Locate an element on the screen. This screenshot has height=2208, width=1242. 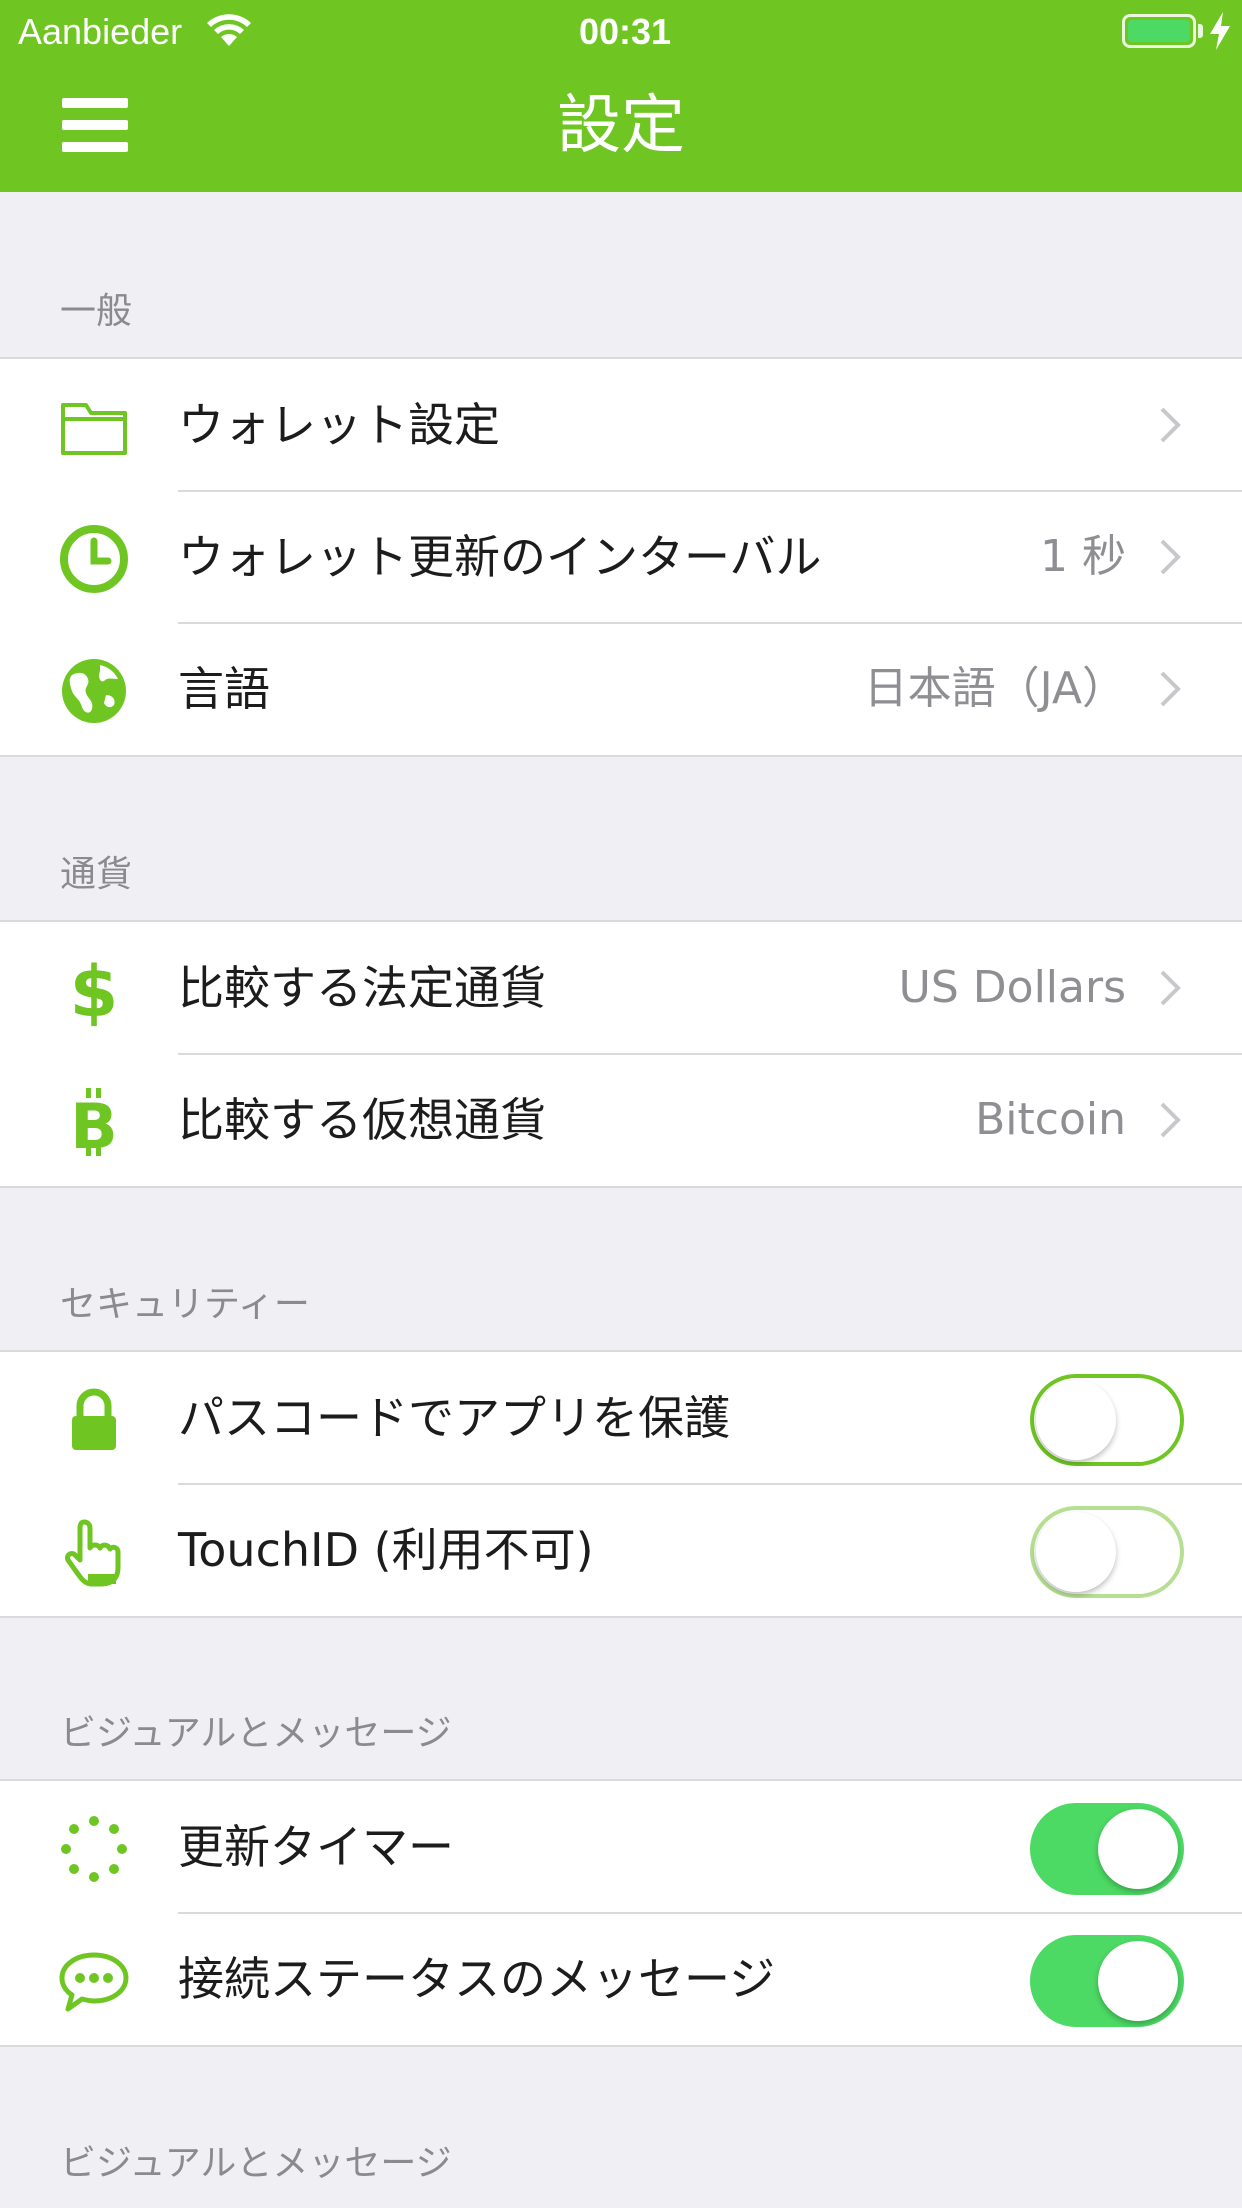
setting-label: ウォレット更新のインターバル is located at coordinates (500, 557).